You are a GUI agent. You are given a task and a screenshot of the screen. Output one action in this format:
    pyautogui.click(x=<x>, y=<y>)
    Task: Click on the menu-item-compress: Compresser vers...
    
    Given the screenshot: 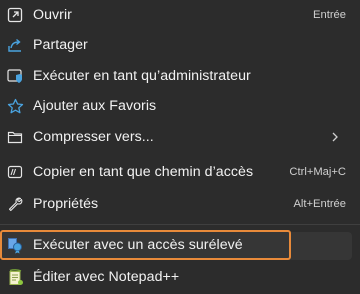 What is the action you would take?
    pyautogui.click(x=178, y=137)
    